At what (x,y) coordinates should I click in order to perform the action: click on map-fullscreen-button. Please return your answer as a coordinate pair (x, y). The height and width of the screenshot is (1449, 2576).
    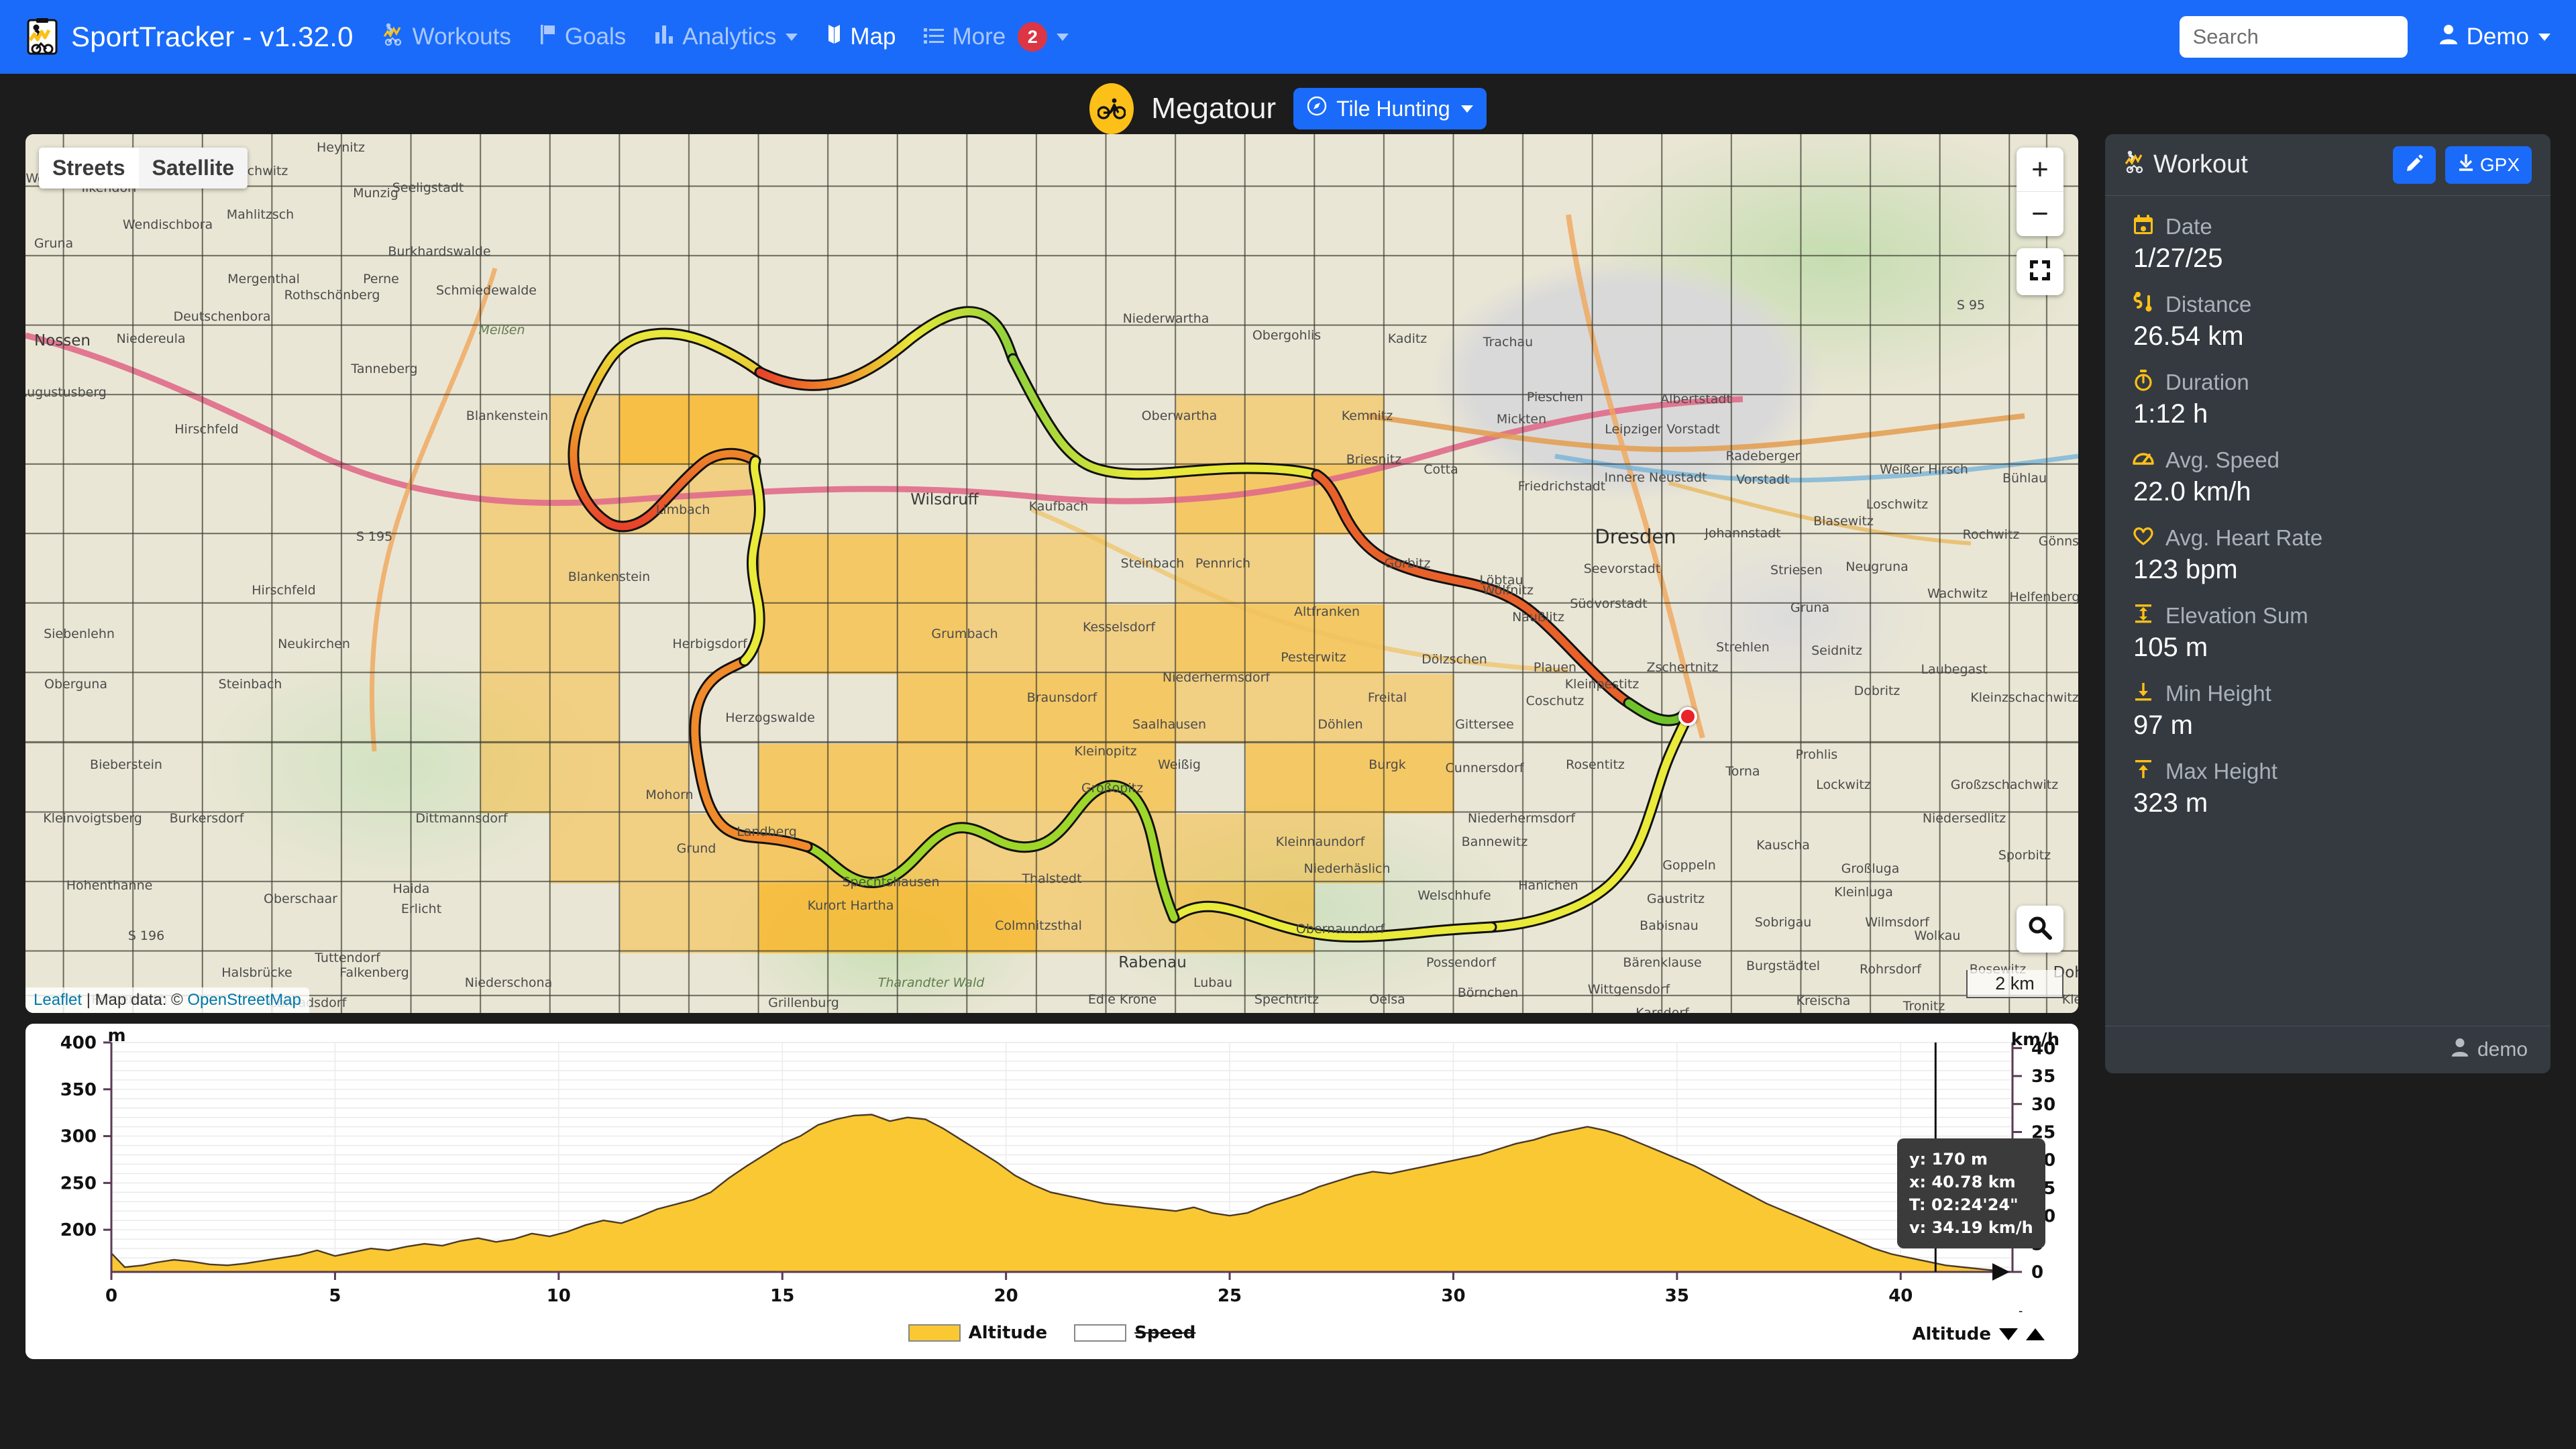
    Looking at the image, I should click on (2040, 271).